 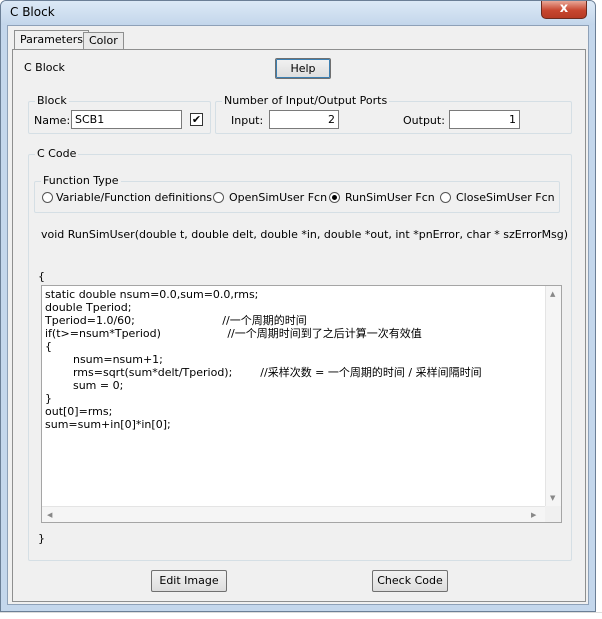 I want to click on background-strip, so click(x=301, y=615).